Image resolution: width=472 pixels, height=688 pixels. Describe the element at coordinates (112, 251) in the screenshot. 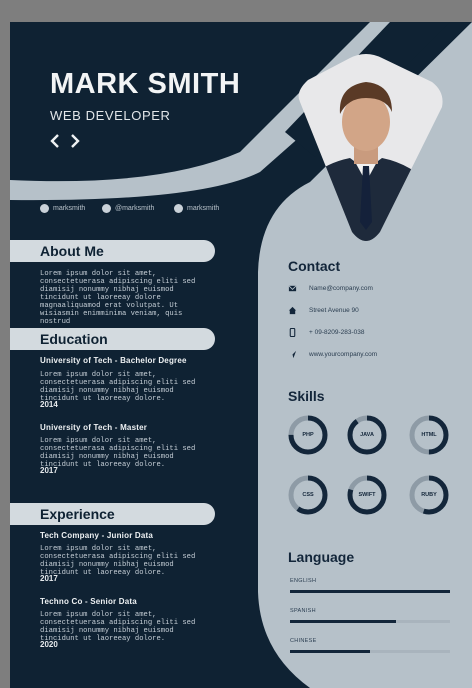

I see `about-heading-pill: About Me` at that location.